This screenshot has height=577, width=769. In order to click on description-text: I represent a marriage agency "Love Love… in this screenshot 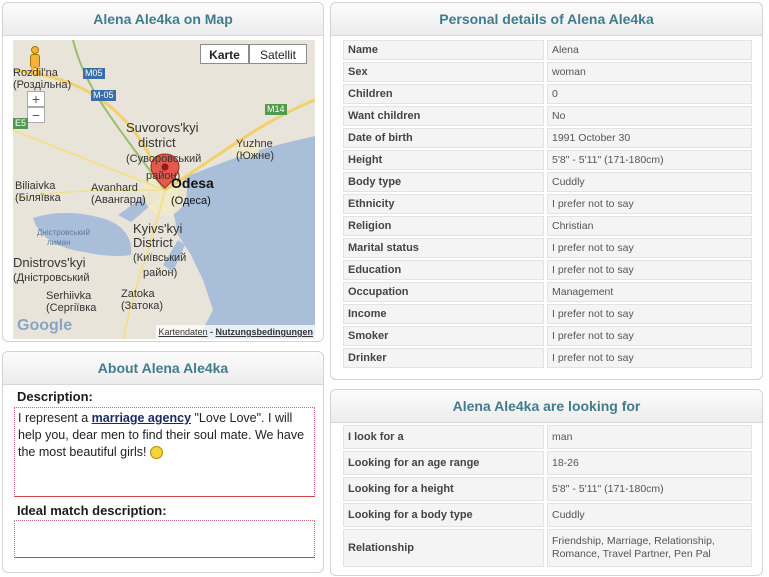, I will do `click(164, 452)`.